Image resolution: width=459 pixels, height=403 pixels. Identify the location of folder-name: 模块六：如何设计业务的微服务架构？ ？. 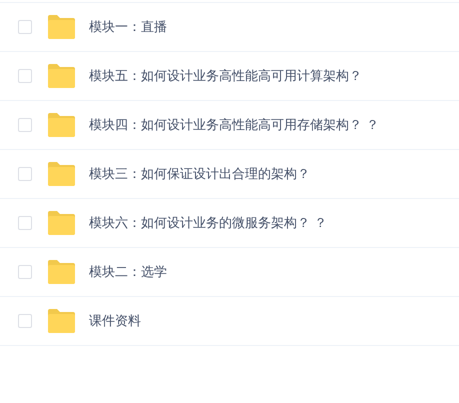
(208, 223).